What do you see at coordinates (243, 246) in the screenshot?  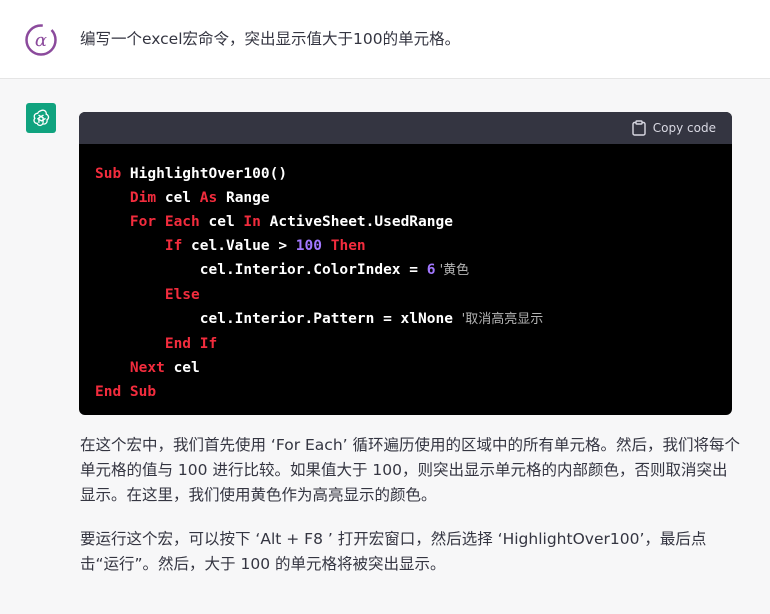 I see `code-token: cel.Value >` at bounding box center [243, 246].